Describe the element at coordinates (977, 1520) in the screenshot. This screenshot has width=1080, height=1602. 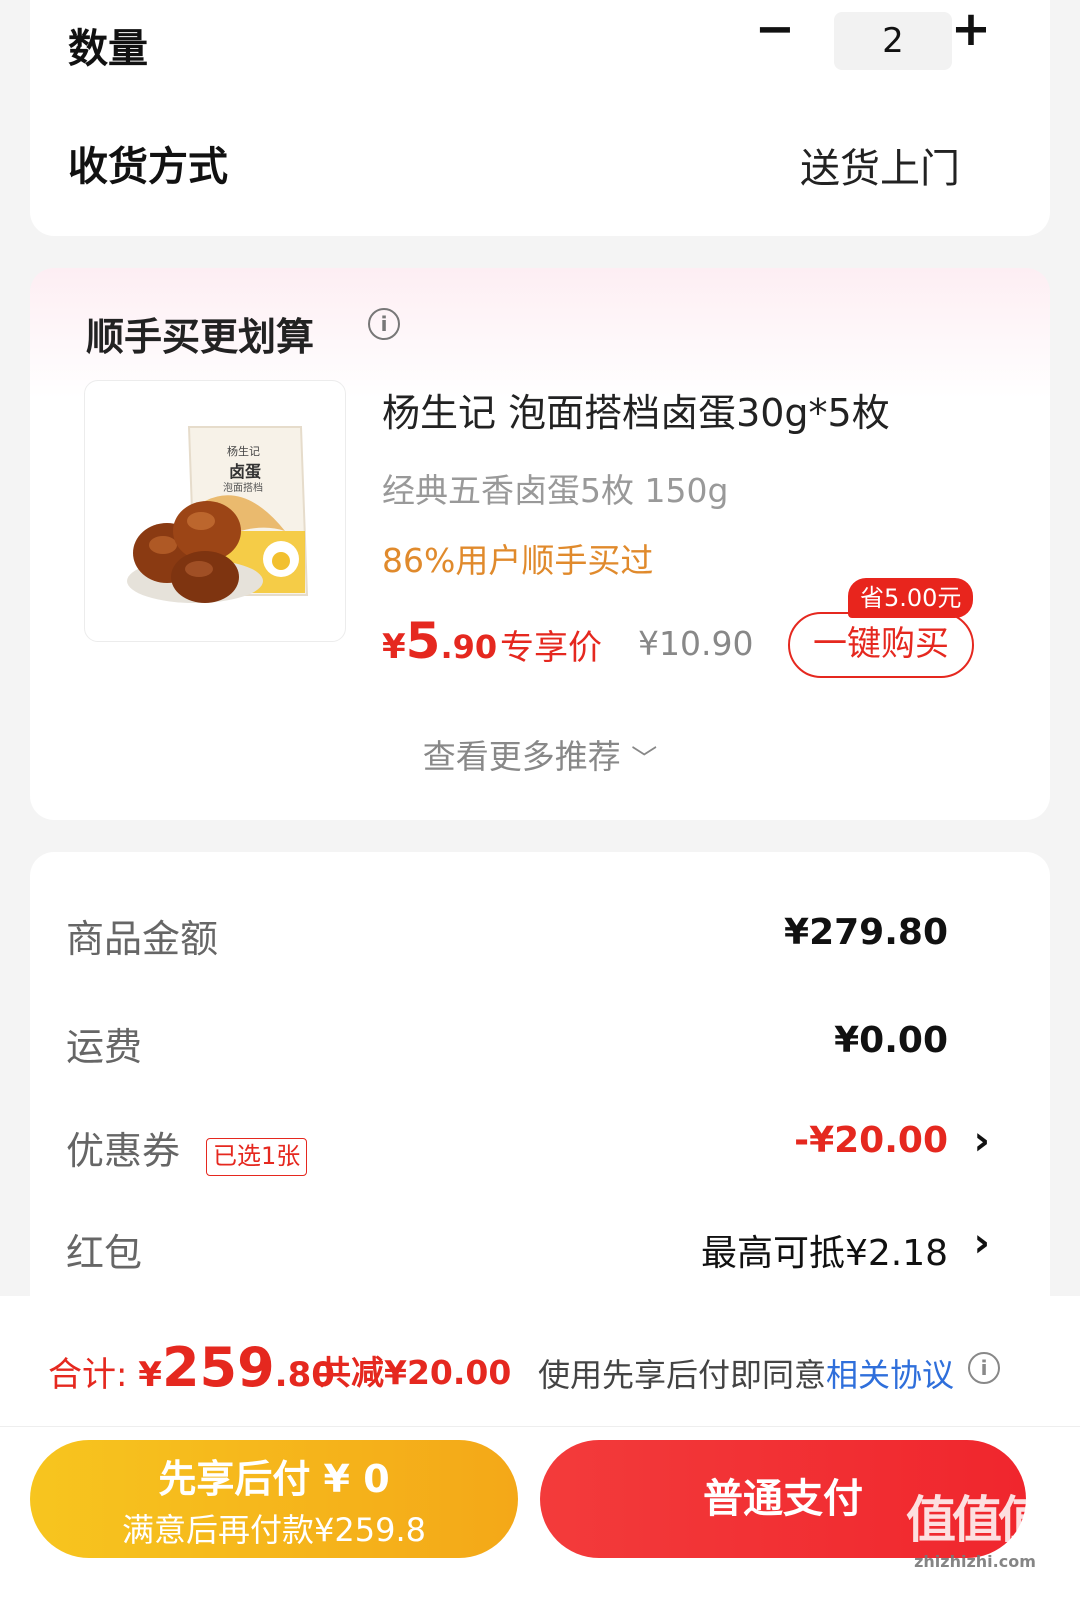
I see `watermark-text: 值值值` at that location.